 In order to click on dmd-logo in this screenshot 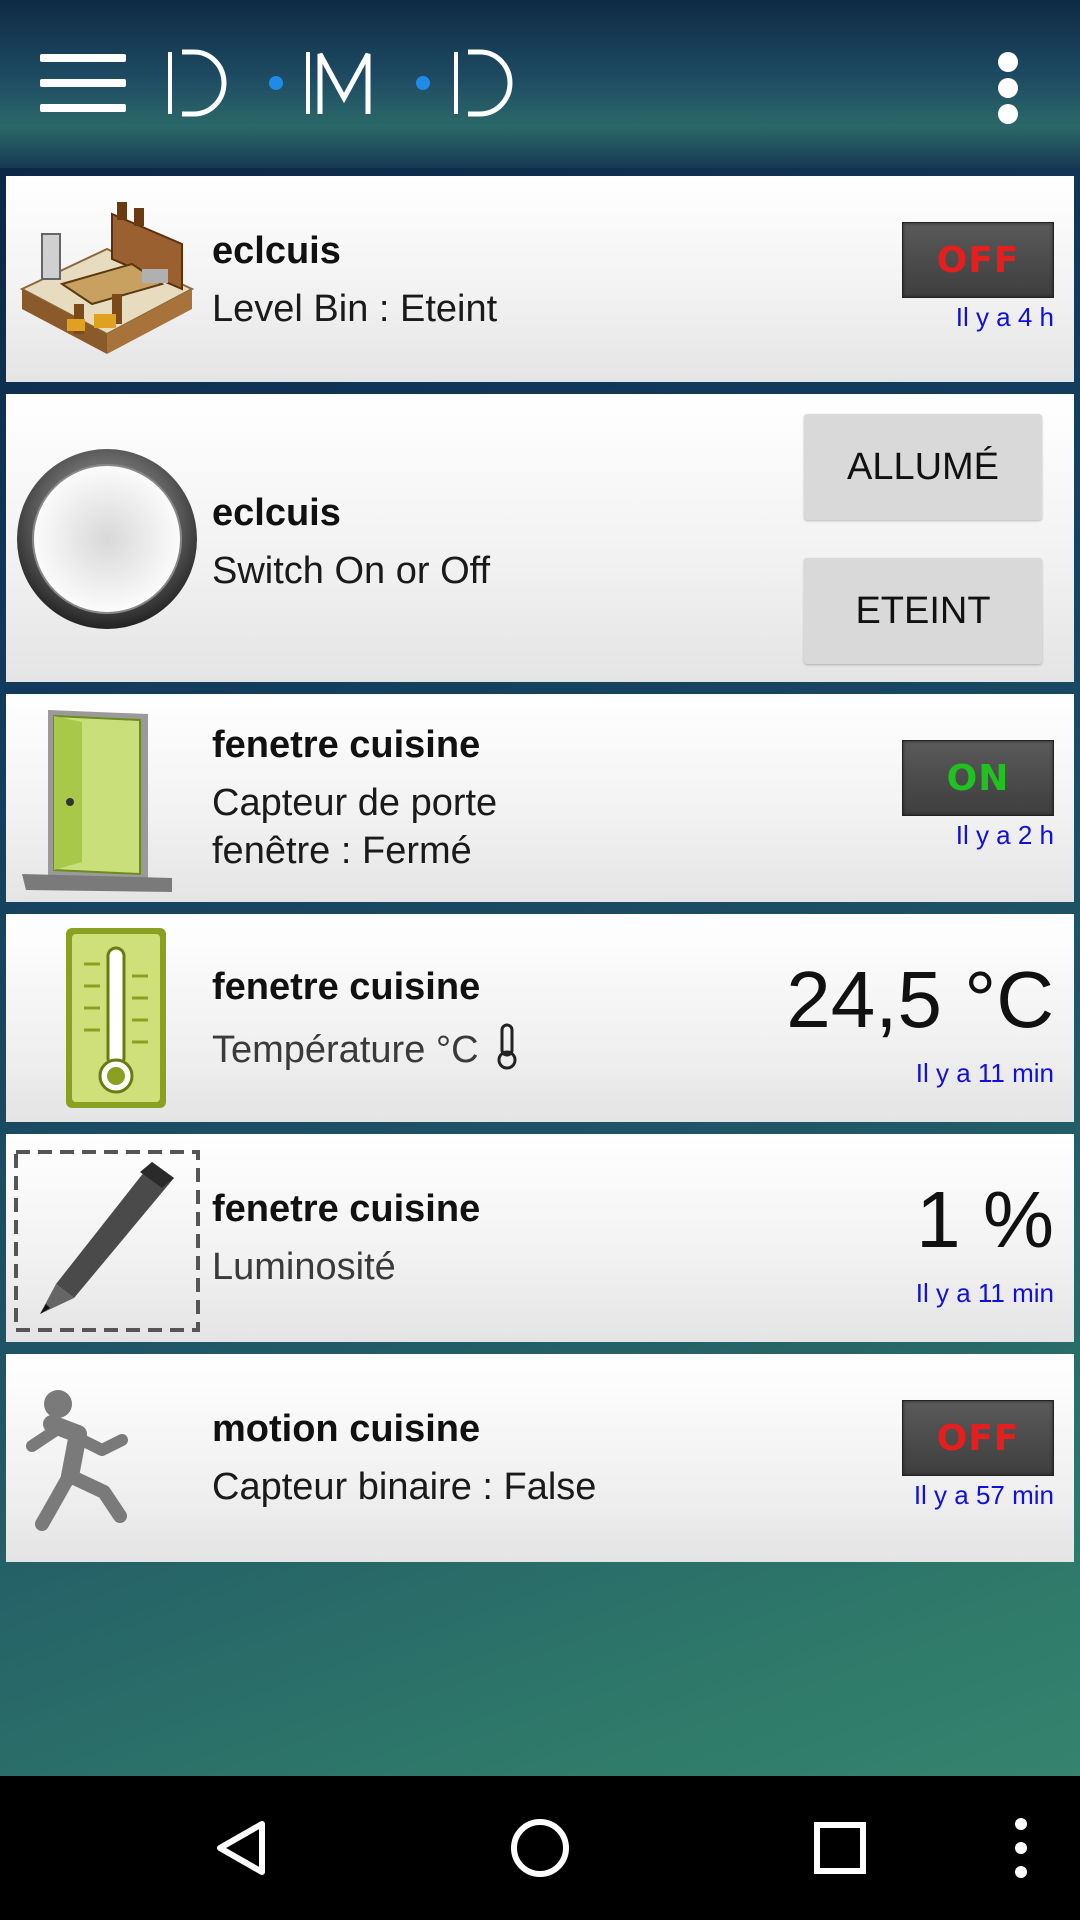, I will do `click(340, 83)`.